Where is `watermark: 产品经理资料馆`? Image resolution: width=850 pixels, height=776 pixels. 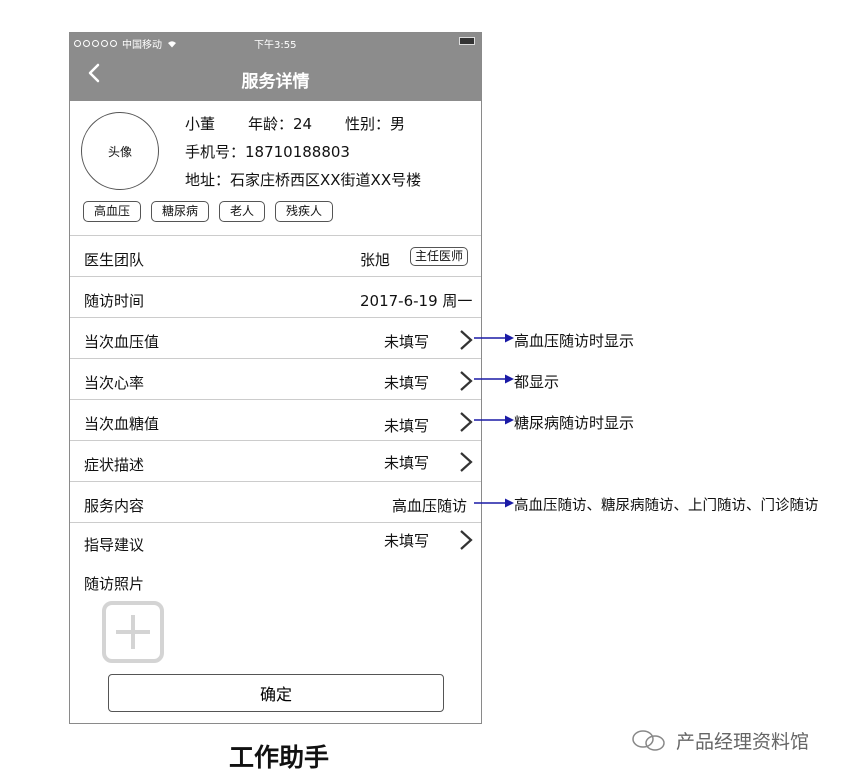
watermark: 产品经理资料馆 is located at coordinates (719, 740).